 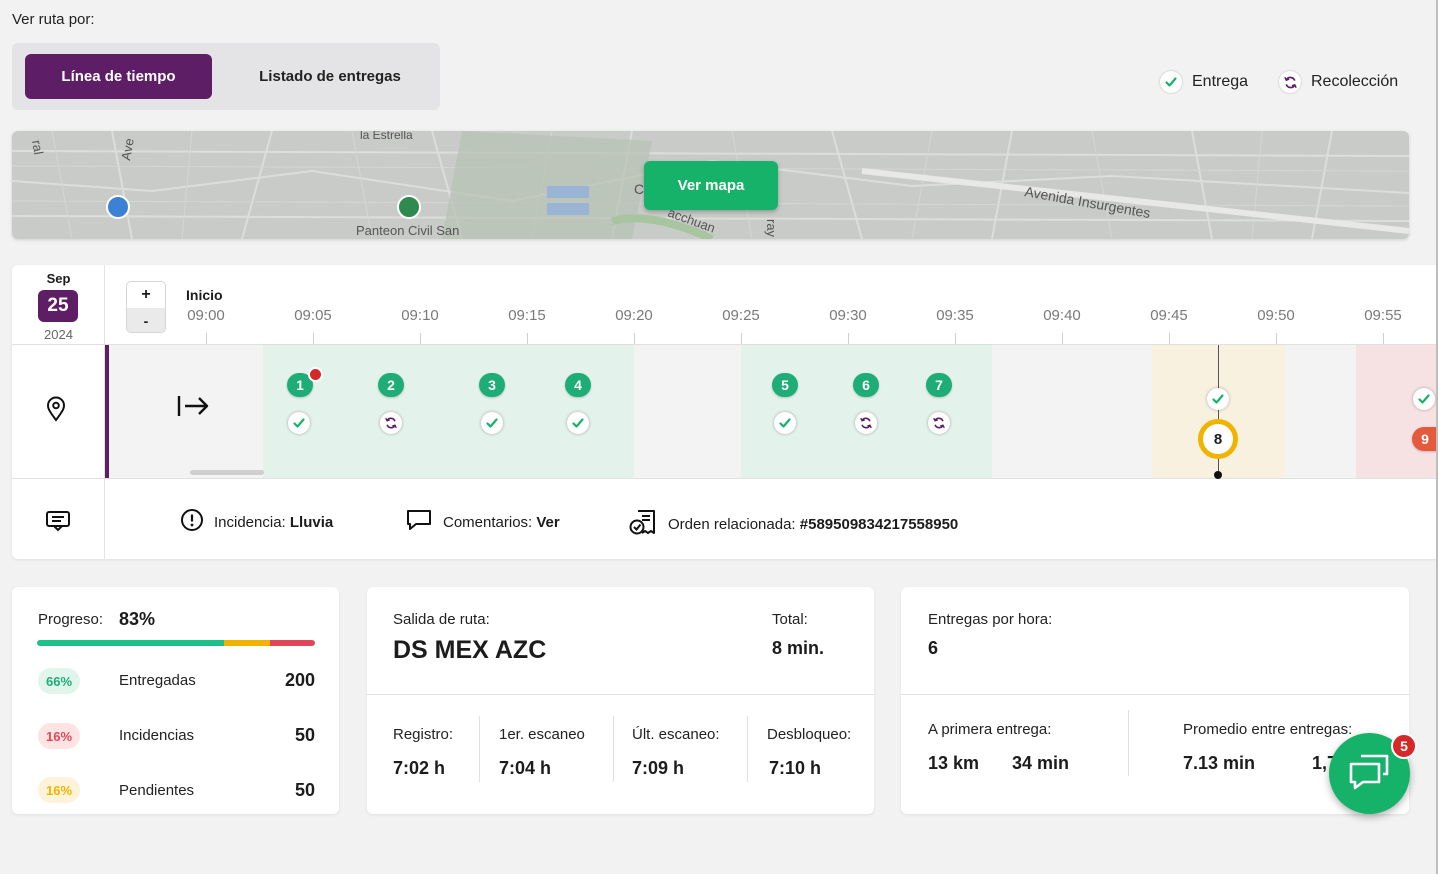 I want to click on registro-value: 7:02 h, so click(x=419, y=768).